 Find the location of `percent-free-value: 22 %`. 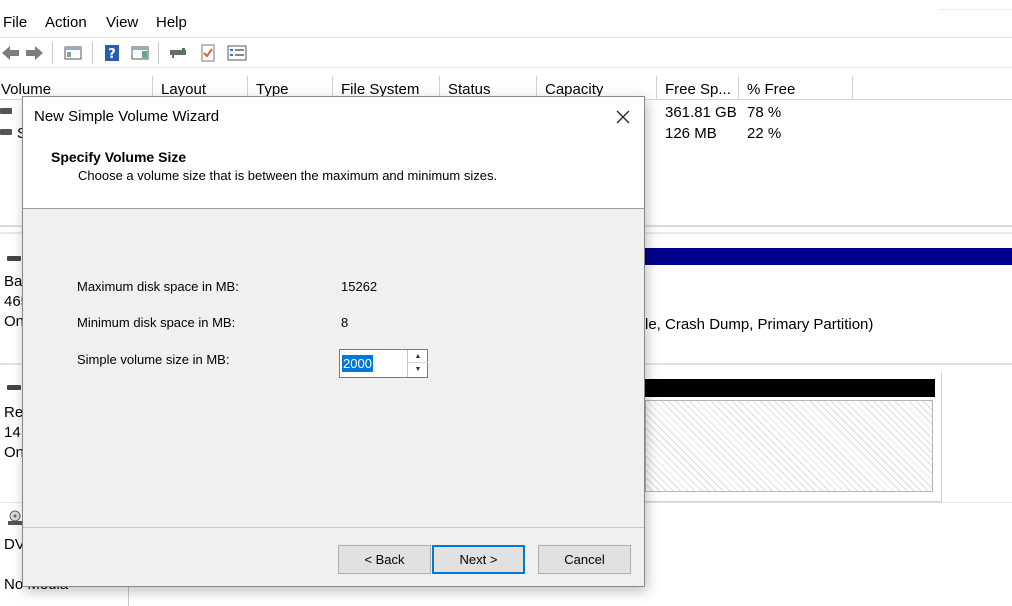

percent-free-value: 22 % is located at coordinates (764, 133).